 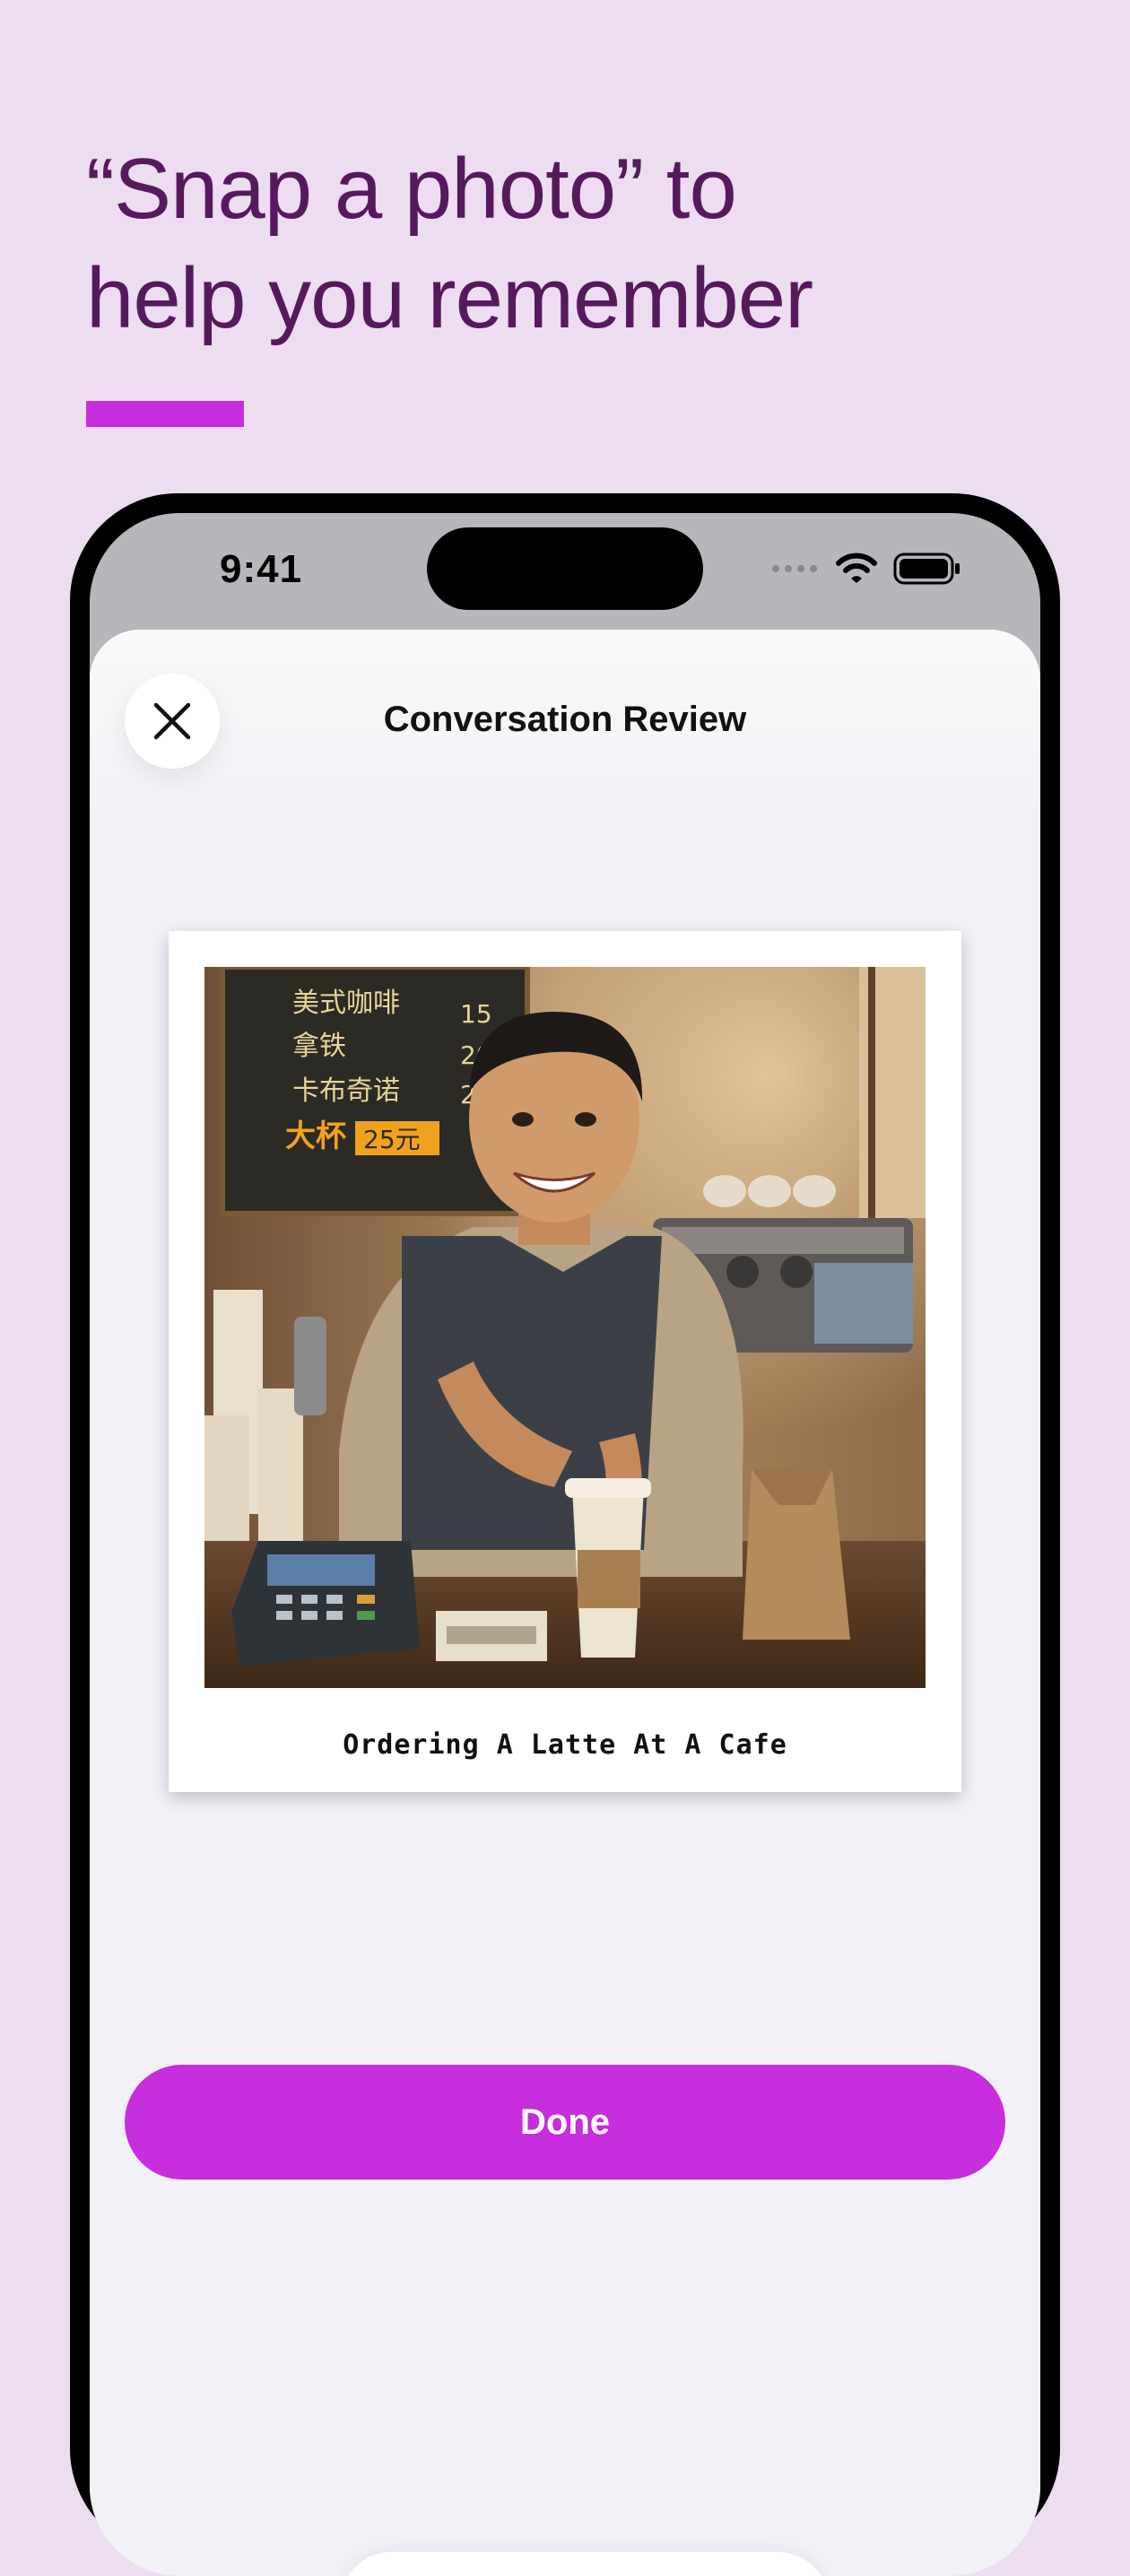 I want to click on sheet-title: Conversation Review, so click(x=565, y=719).